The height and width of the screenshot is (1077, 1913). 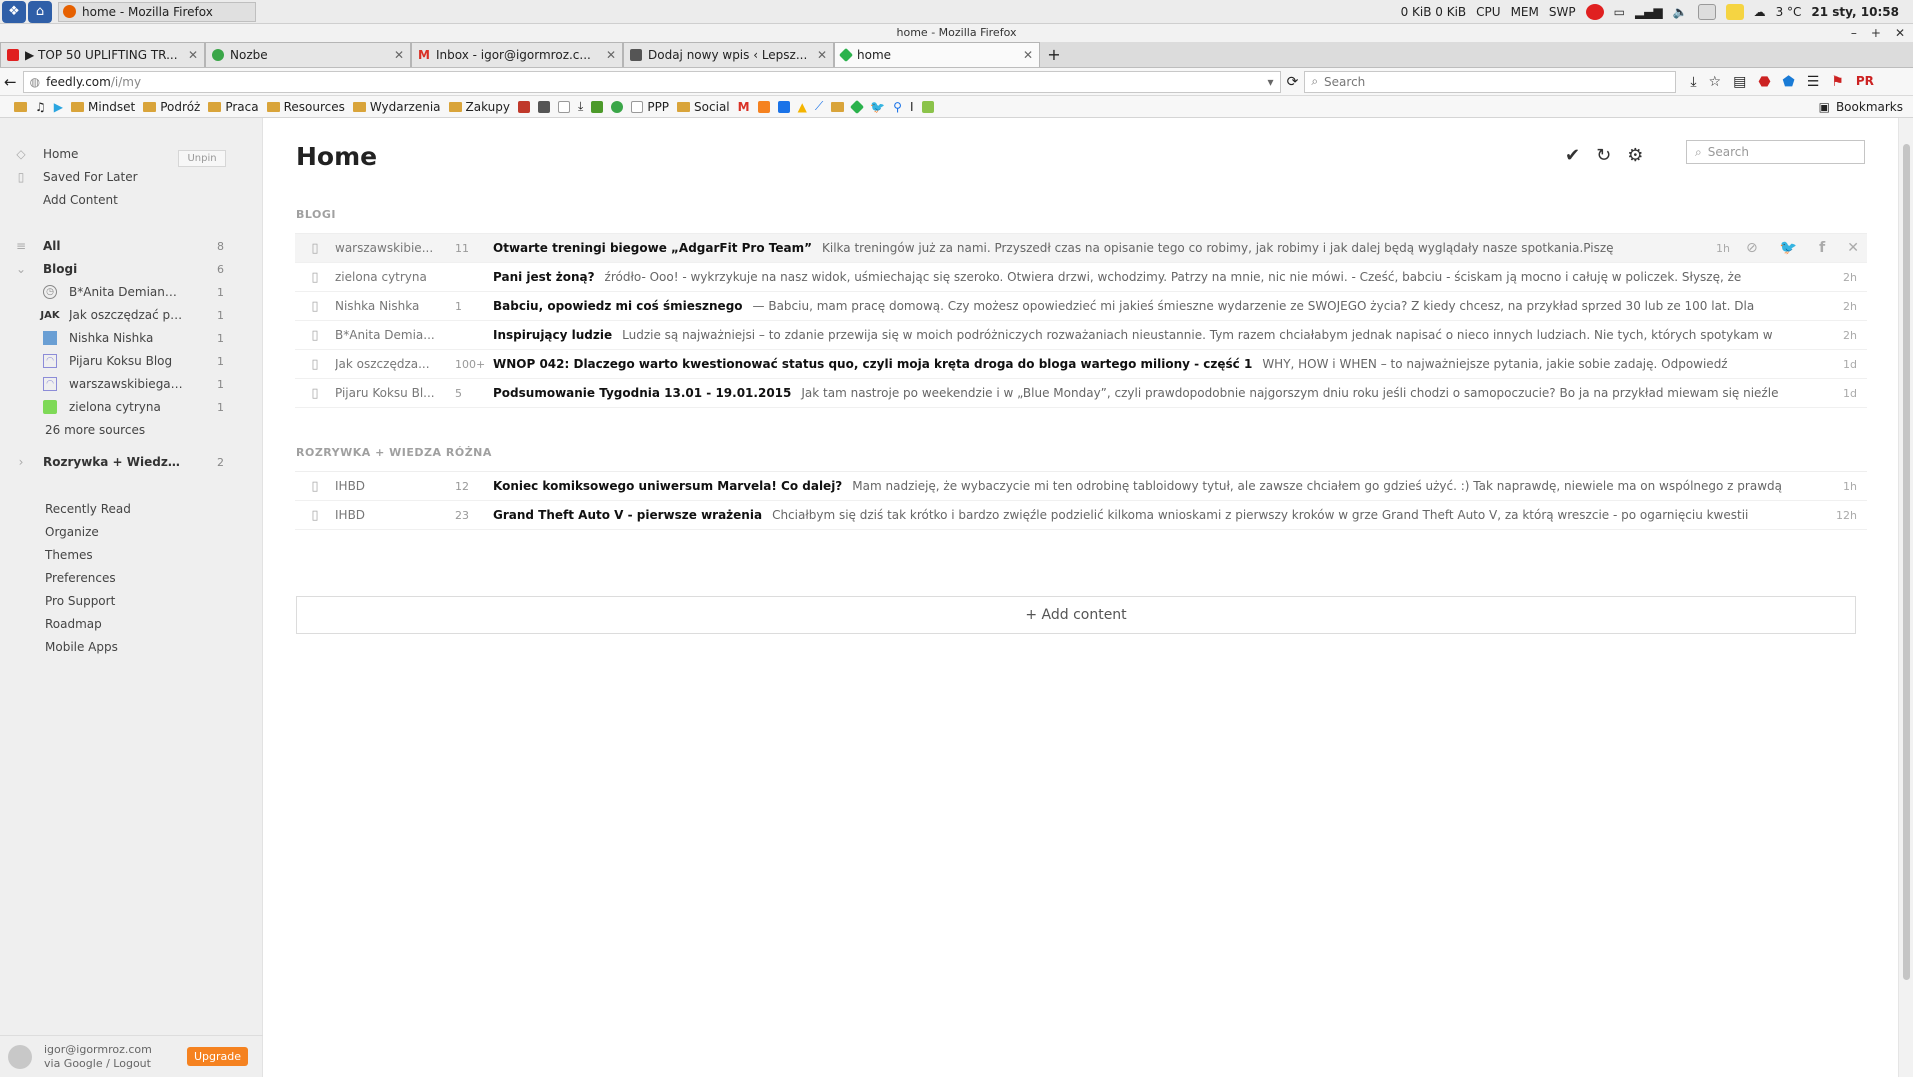 I want to click on bookmark-play: ▶, so click(x=58, y=107).